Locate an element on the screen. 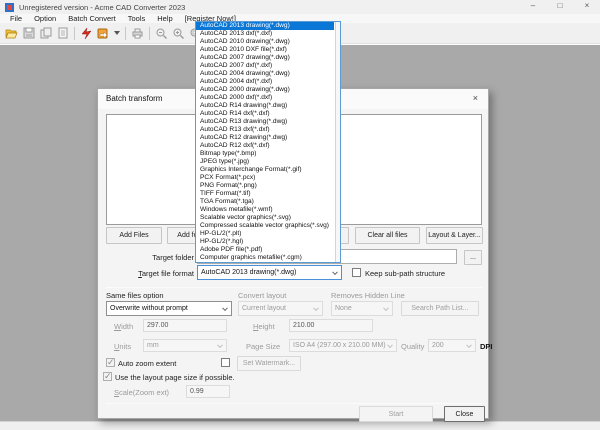 The height and width of the screenshot is (430, 600). menu-item: Option is located at coordinates (45, 18).